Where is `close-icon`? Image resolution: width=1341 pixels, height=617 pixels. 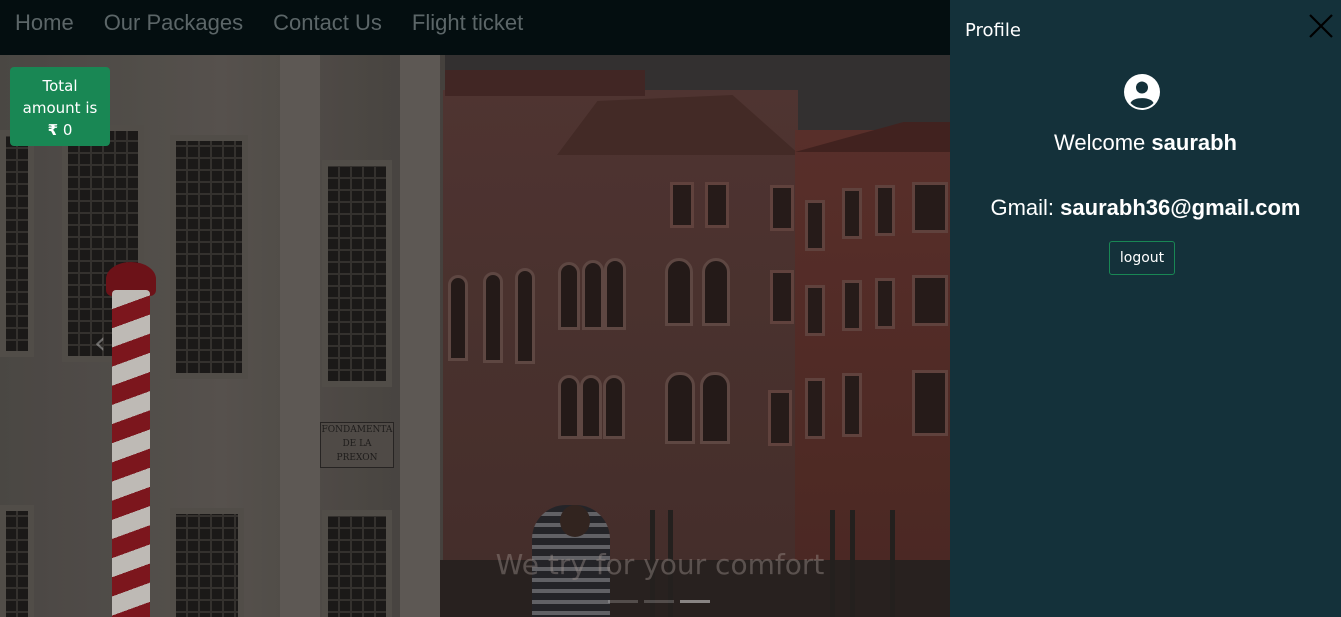 close-icon is located at coordinates (1321, 26).